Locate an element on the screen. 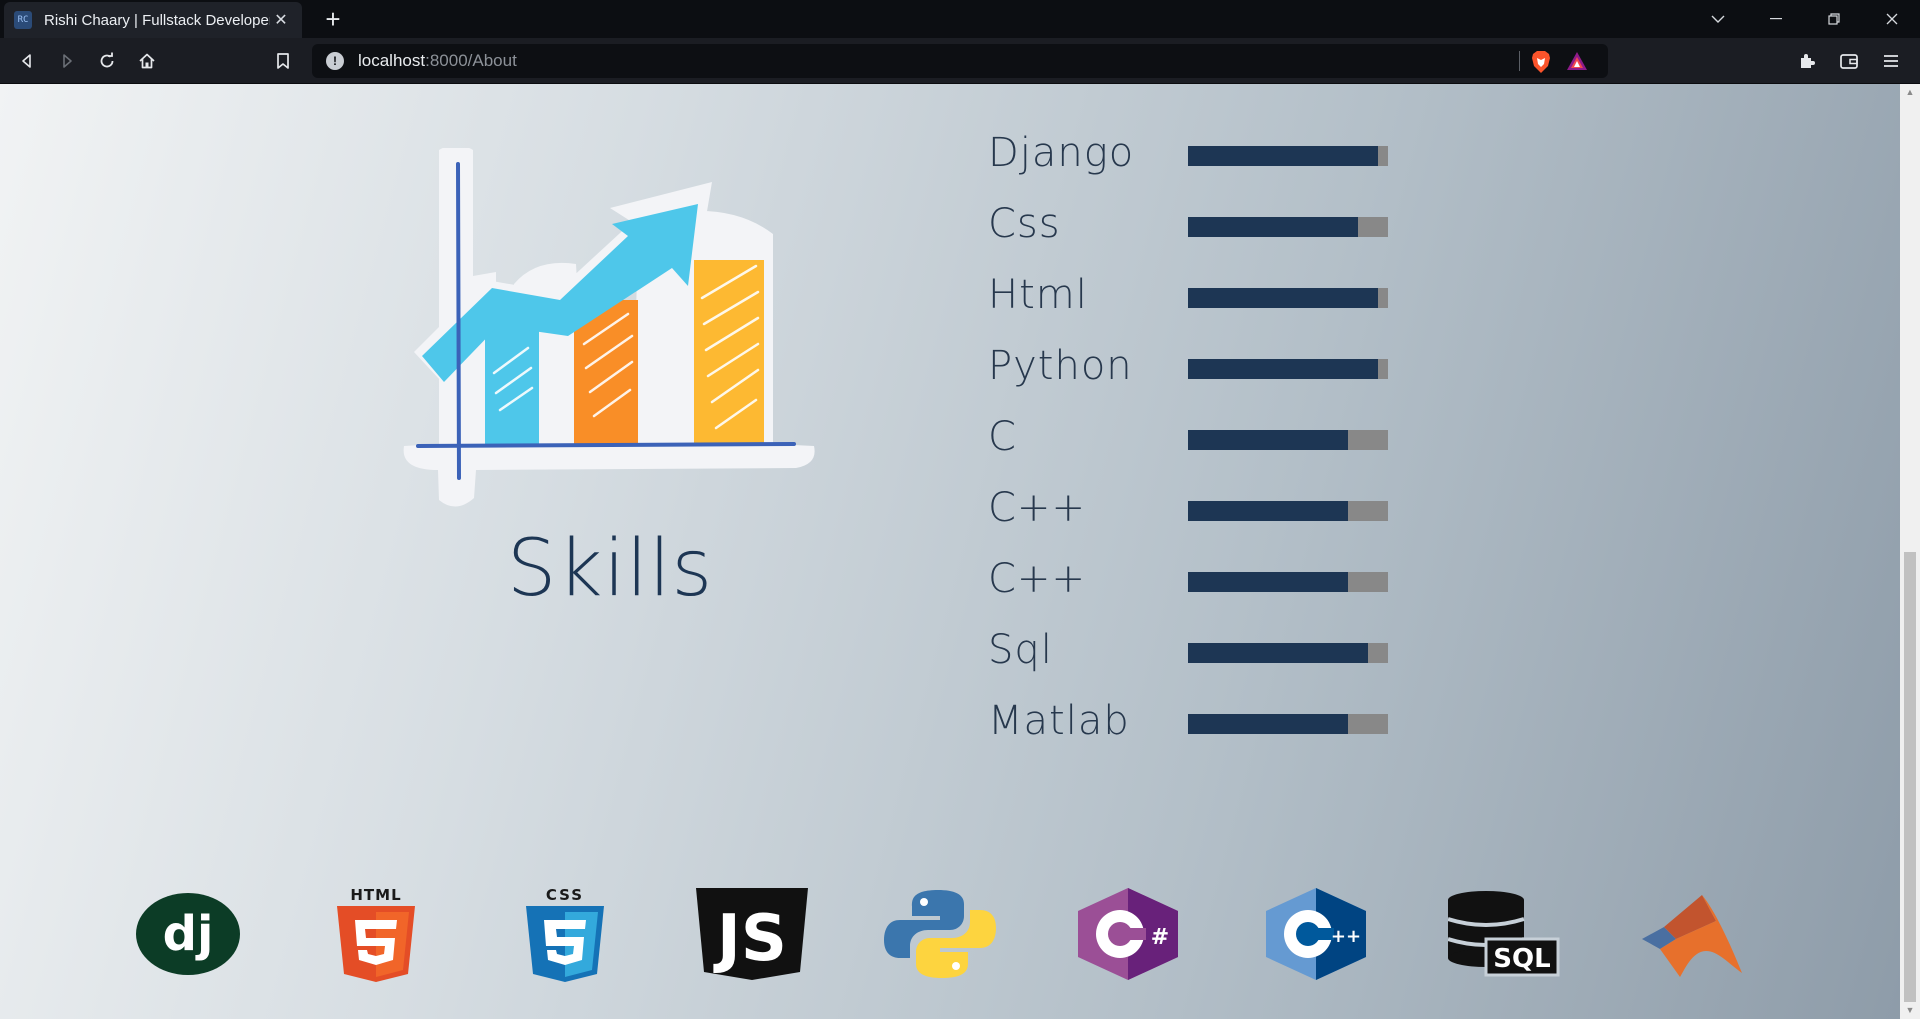 The width and height of the screenshot is (1920, 1019). skill-row: Html is located at coordinates (1198, 307).